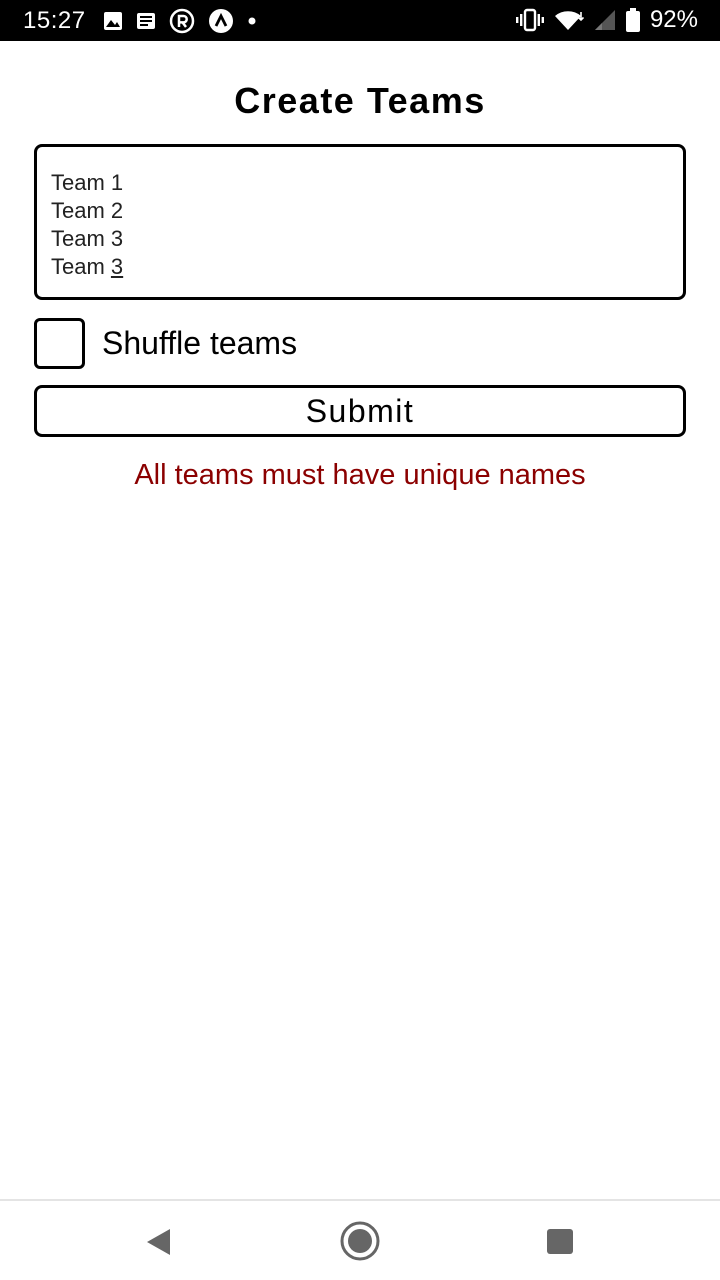 The height and width of the screenshot is (1280, 720). What do you see at coordinates (146, 21) in the screenshot?
I see `news-icon` at bounding box center [146, 21].